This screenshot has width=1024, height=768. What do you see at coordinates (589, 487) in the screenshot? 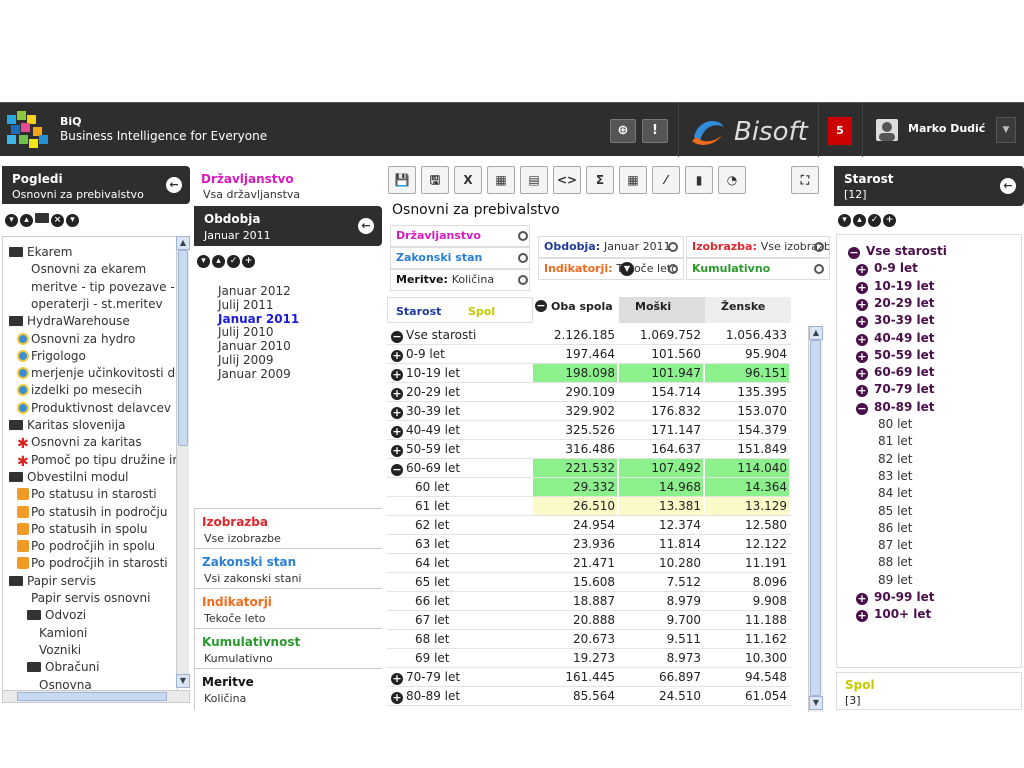
I see `table-row: 60 let 29.332 14.968 14.364` at bounding box center [589, 487].